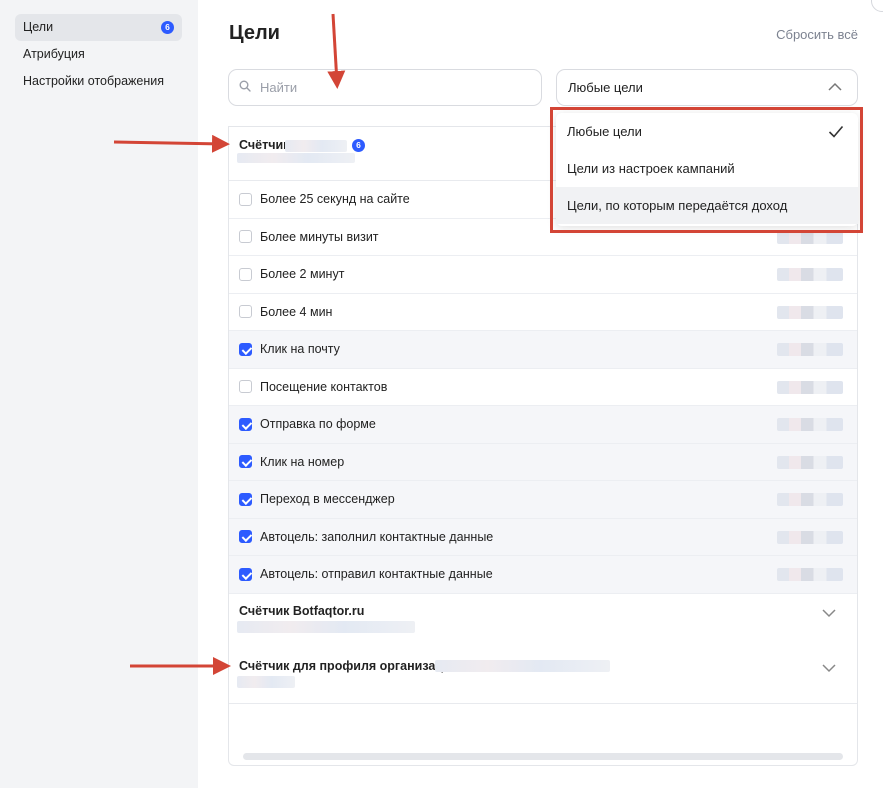 Image resolution: width=883 pixels, height=788 pixels. What do you see at coordinates (543, 350) in the screenshot?
I see `goal-row: Клик на почту` at bounding box center [543, 350].